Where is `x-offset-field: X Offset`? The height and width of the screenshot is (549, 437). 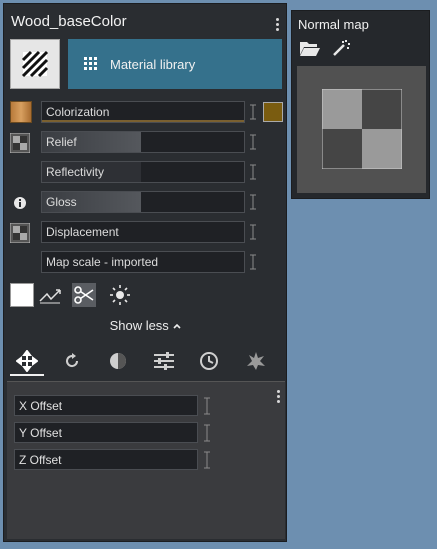
x-offset-field: X Offset is located at coordinates (106, 405).